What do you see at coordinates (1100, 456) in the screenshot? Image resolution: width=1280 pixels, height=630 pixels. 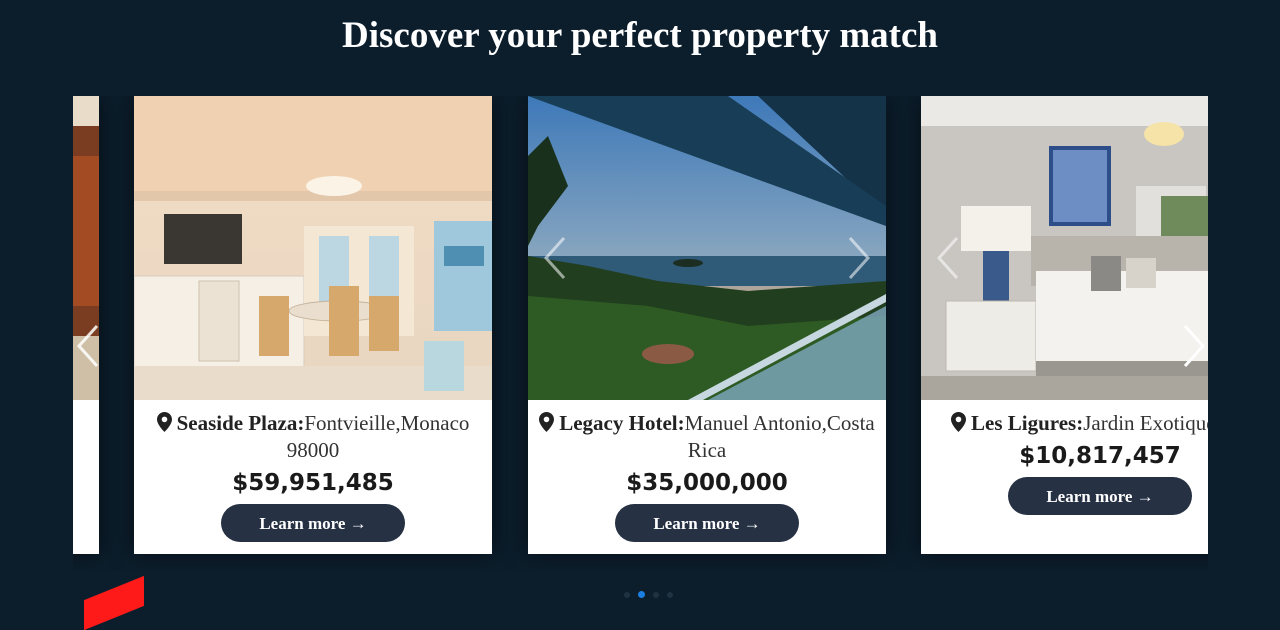 I see `property-price: $10,817,457` at bounding box center [1100, 456].